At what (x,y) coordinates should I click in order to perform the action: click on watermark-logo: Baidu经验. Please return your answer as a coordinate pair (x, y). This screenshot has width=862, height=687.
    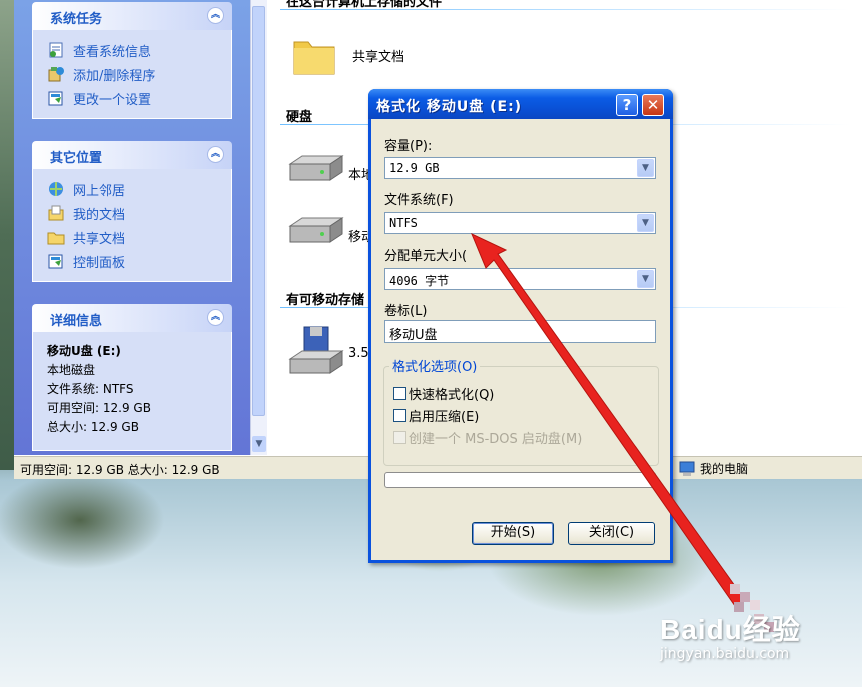
    Looking at the image, I should click on (730, 629).